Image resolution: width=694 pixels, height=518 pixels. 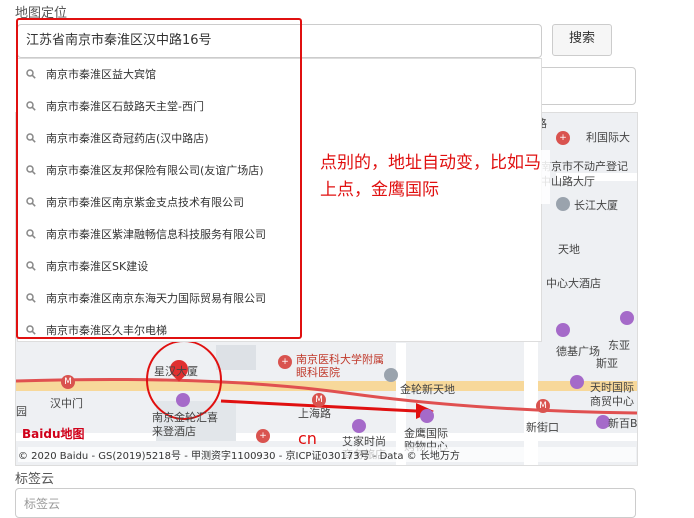 I want to click on poi-lili: 利国际大, so click(x=608, y=137).